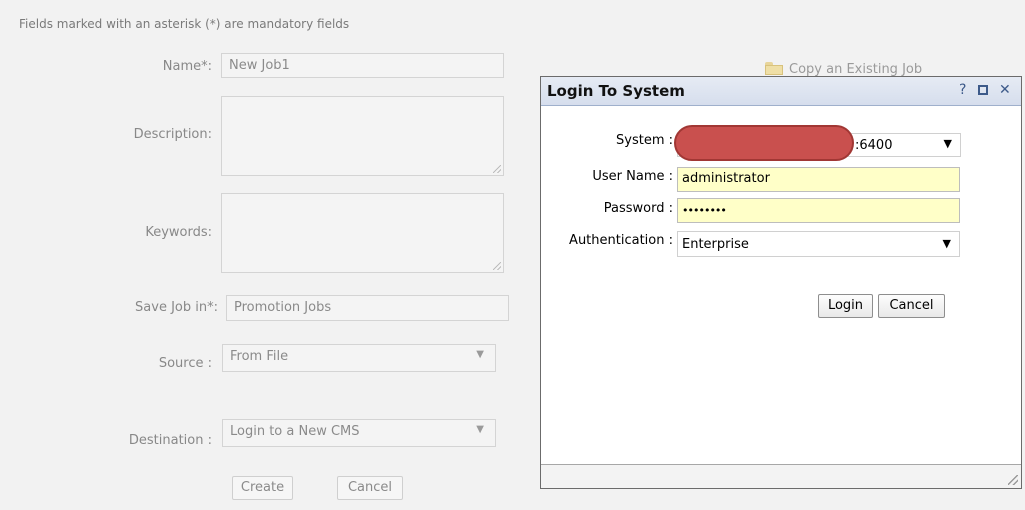 This screenshot has height=510, width=1025. I want to click on dialog-footer, so click(781, 476).